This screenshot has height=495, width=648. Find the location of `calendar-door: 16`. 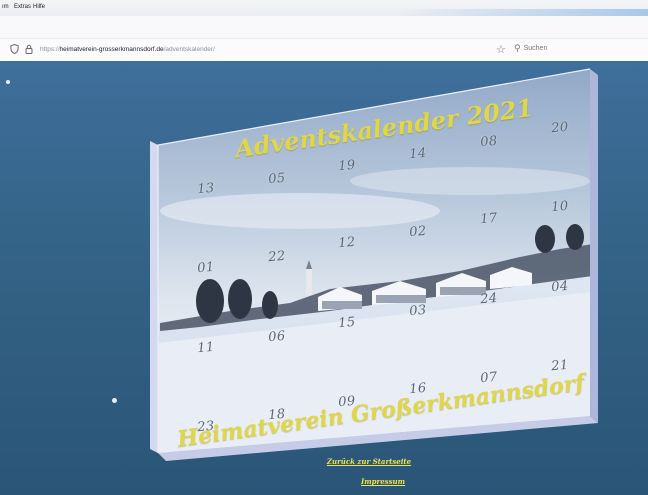

calendar-door: 16 is located at coordinates (418, 389).